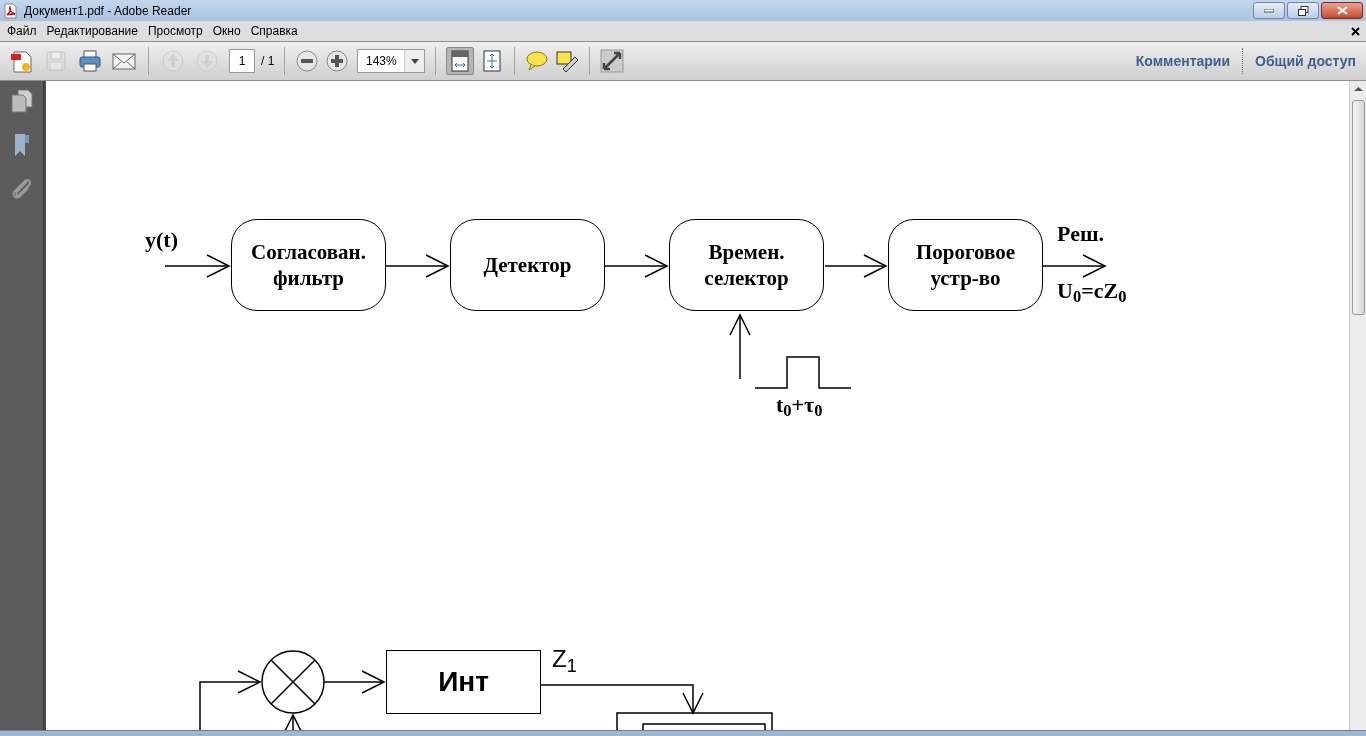 The width and height of the screenshot is (1366, 736). I want to click on menu-item: Просмотр, so click(175, 31).